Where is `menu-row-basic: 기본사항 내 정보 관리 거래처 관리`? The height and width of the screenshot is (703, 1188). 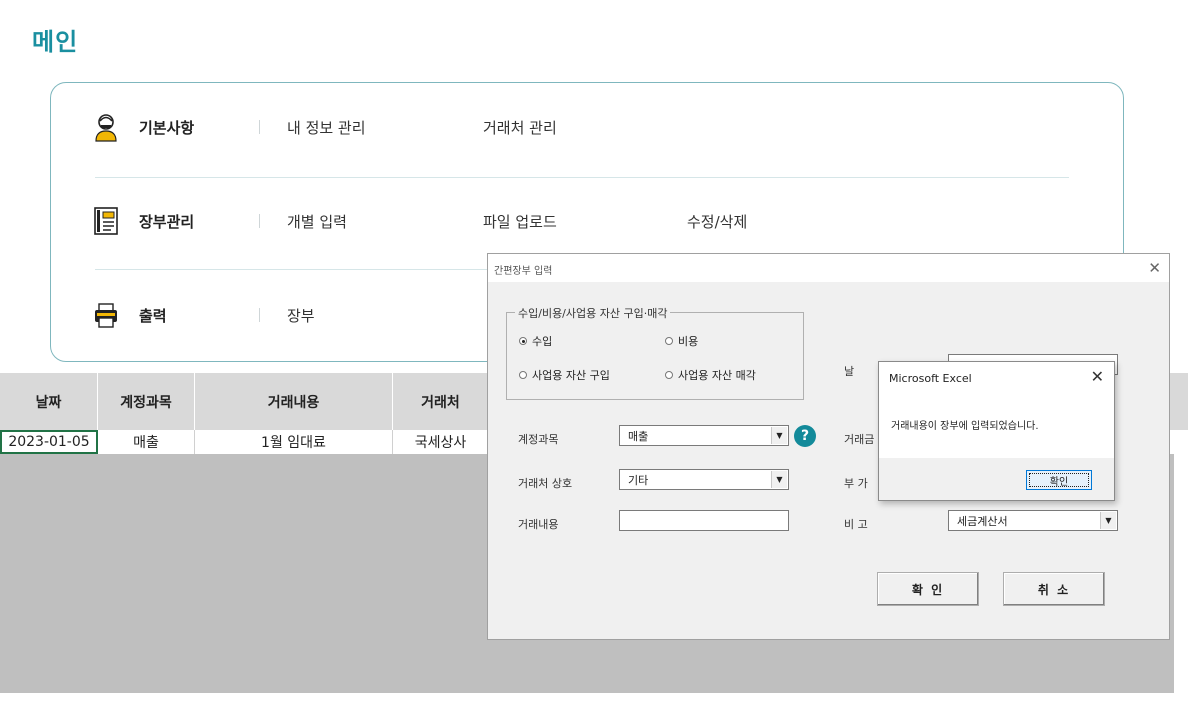
menu-row-basic: 기본사항 내 정보 관리 거래처 관리 is located at coordinates (543, 127).